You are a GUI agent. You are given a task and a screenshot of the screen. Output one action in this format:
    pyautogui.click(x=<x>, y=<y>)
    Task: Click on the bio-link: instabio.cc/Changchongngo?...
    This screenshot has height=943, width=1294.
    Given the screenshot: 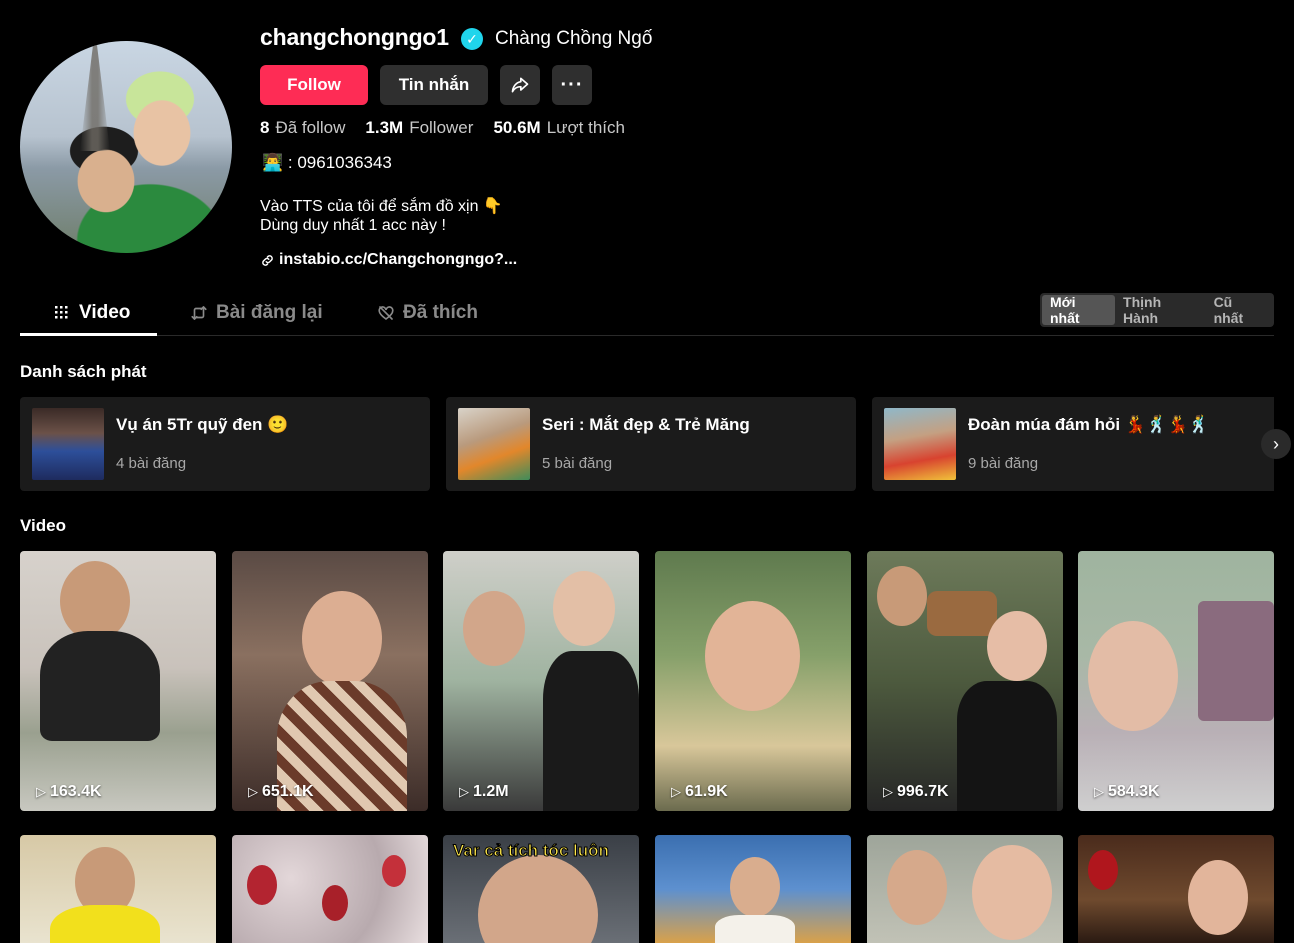 What is the action you would take?
    pyautogui.click(x=388, y=260)
    